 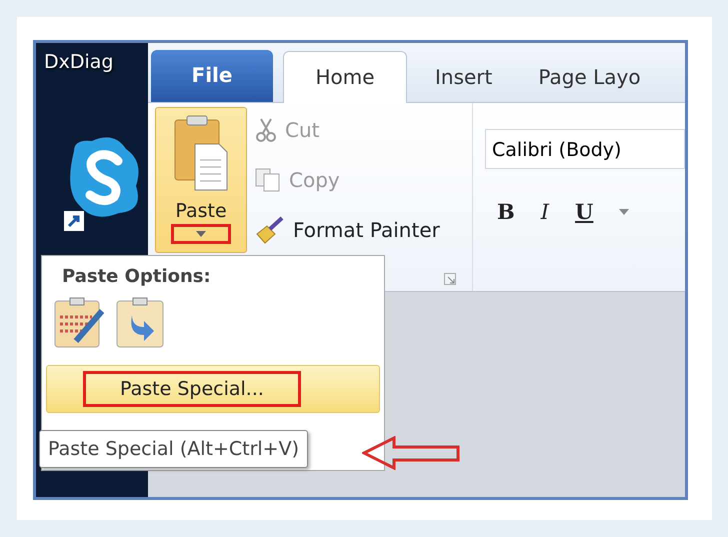 I want to click on tooltip: Paste Special (Alt+Ctrl+V), so click(x=173, y=449).